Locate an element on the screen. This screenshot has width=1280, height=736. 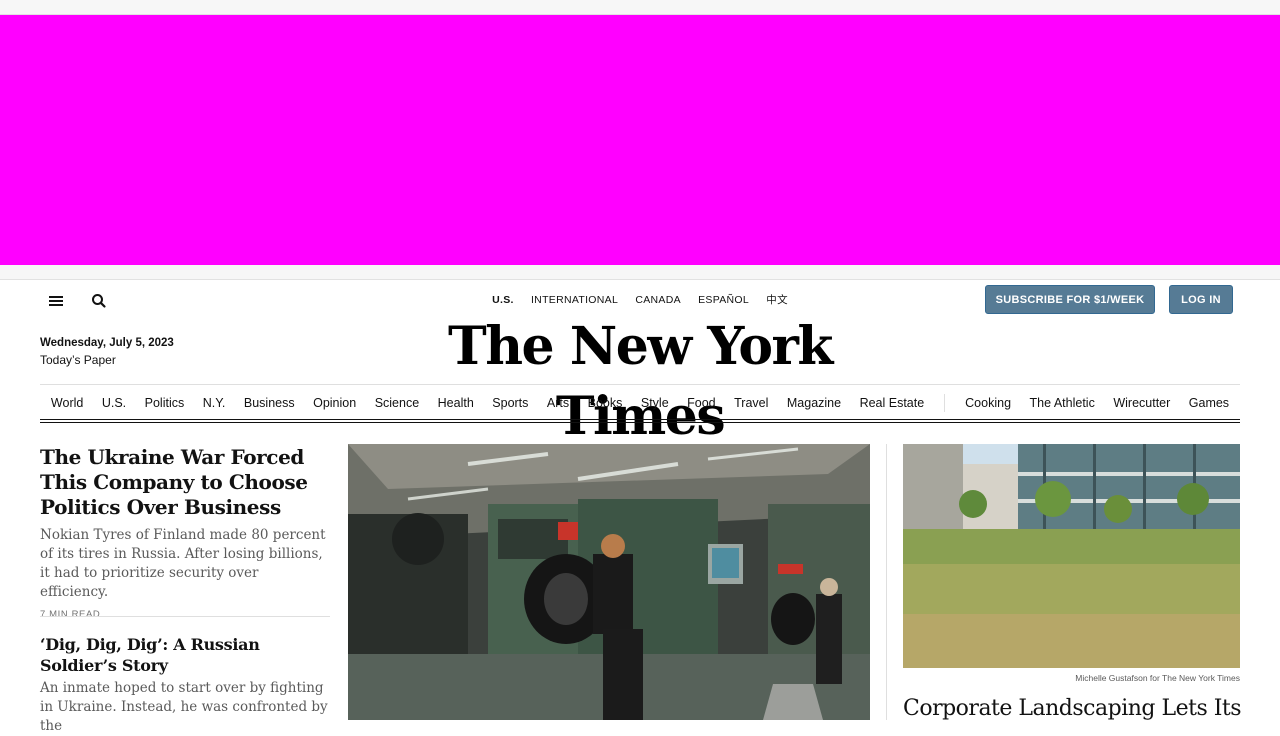
ad-bottom-strip is located at coordinates (640, 272).